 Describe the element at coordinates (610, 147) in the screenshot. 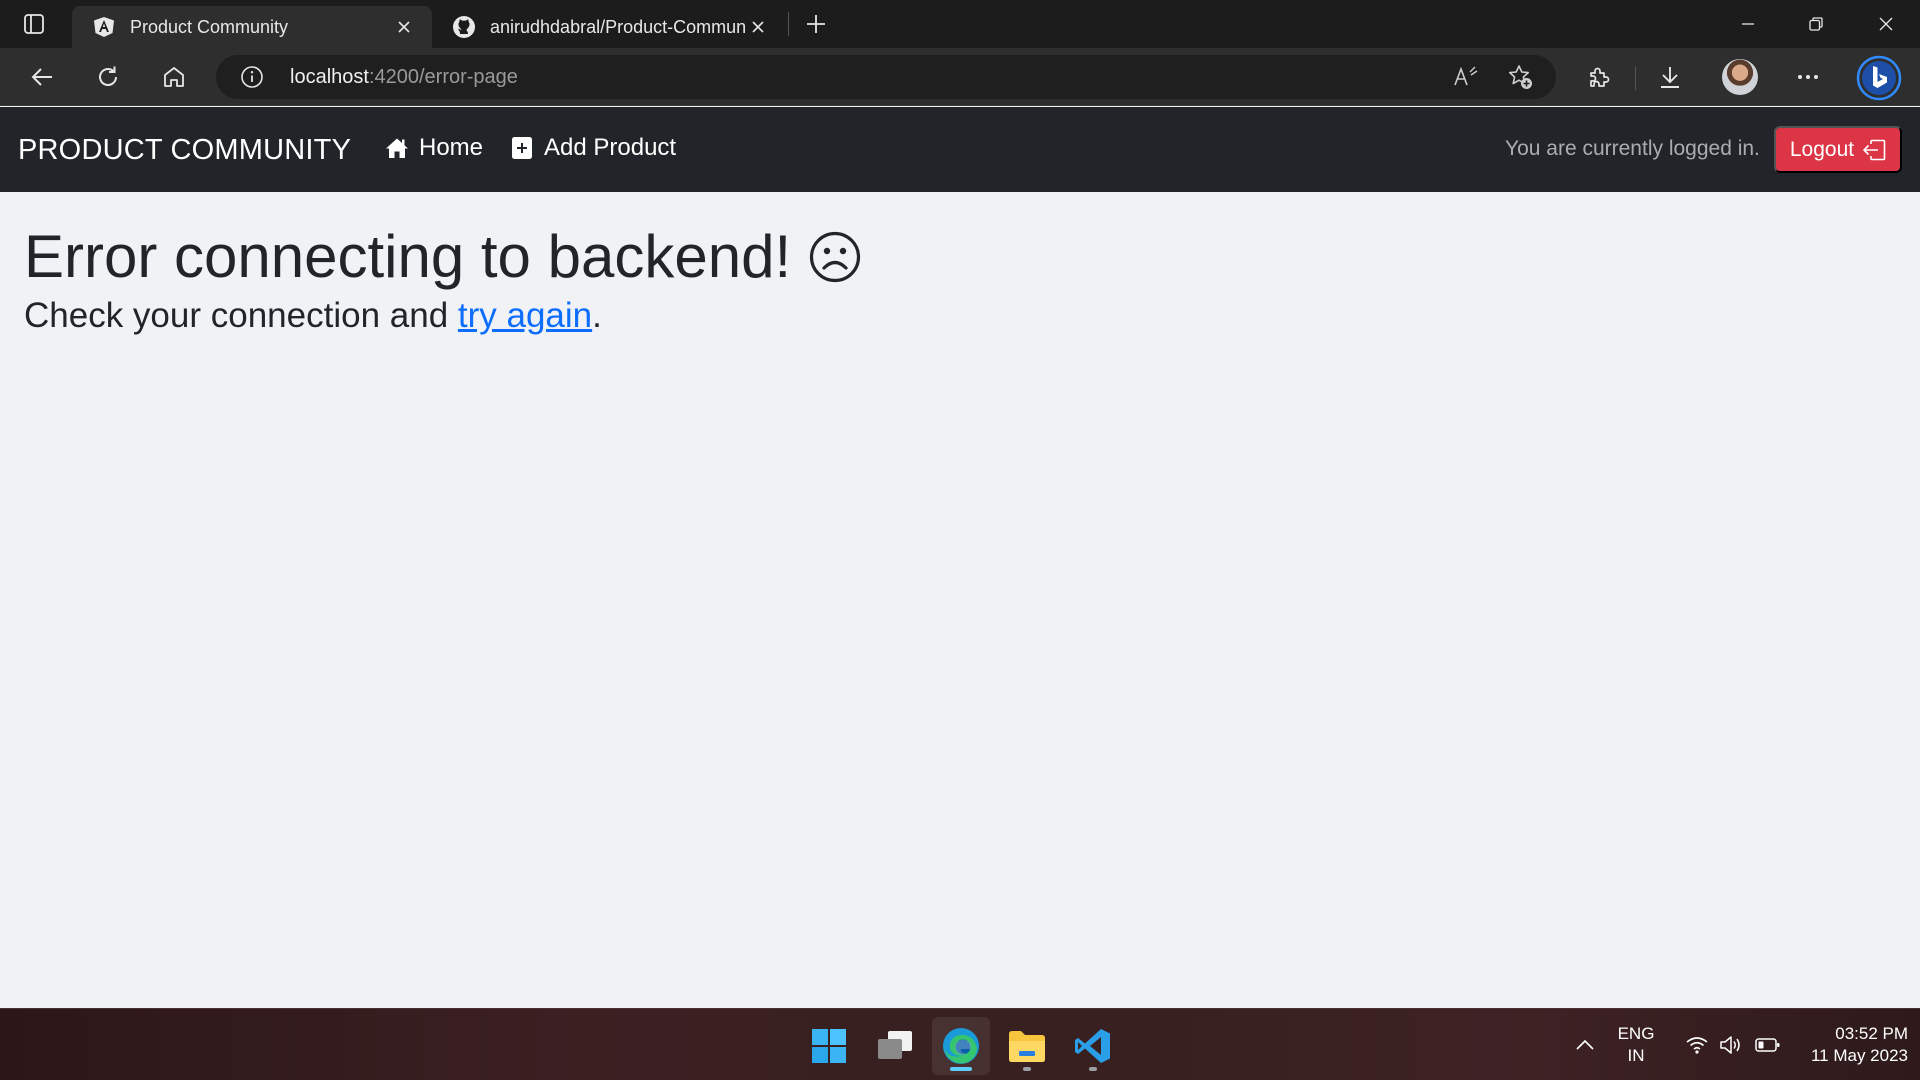

I see `nav-add-product-label: Add Product` at that location.